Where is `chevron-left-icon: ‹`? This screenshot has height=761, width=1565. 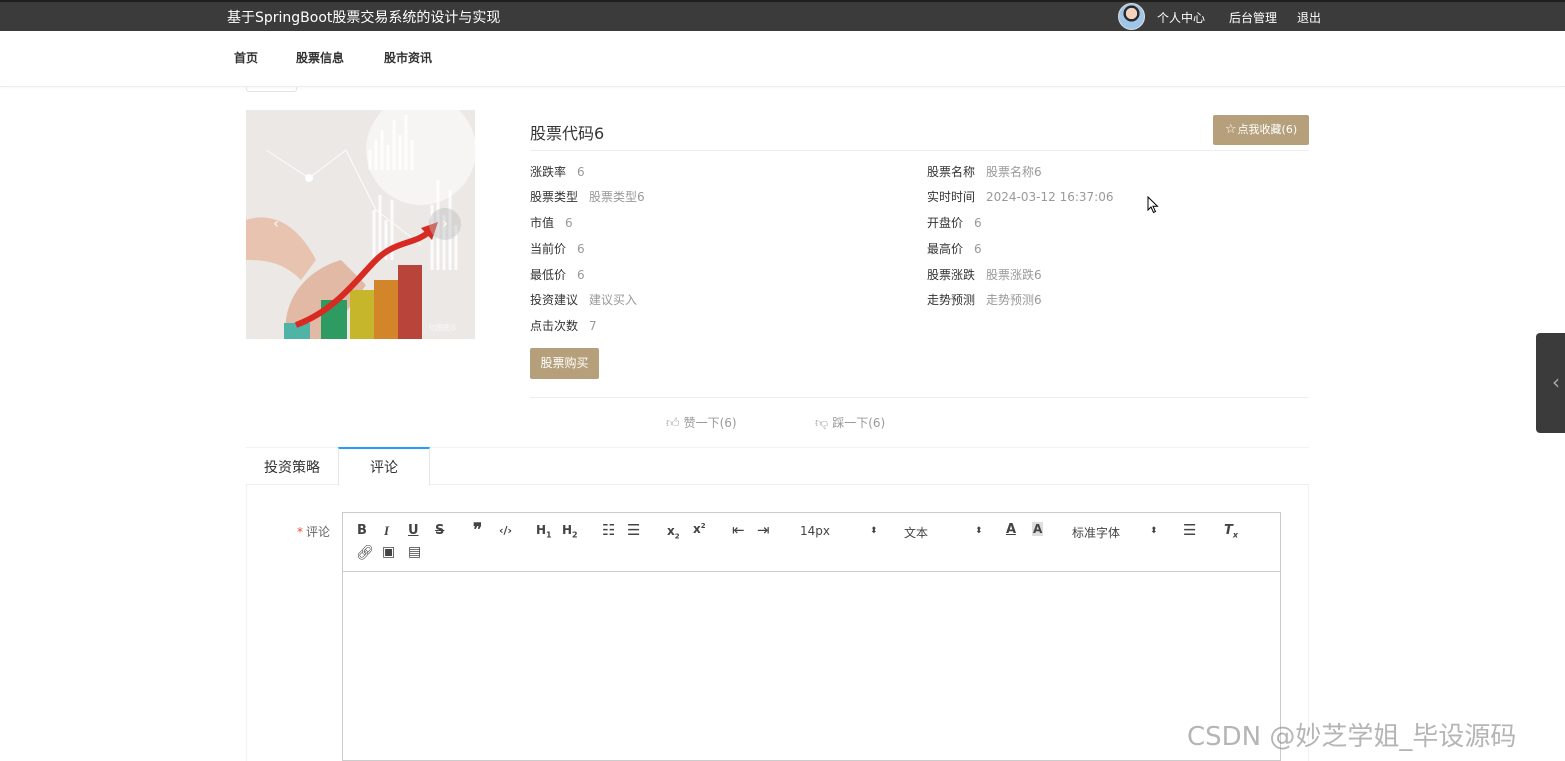 chevron-left-icon: ‹ is located at coordinates (1556, 382).